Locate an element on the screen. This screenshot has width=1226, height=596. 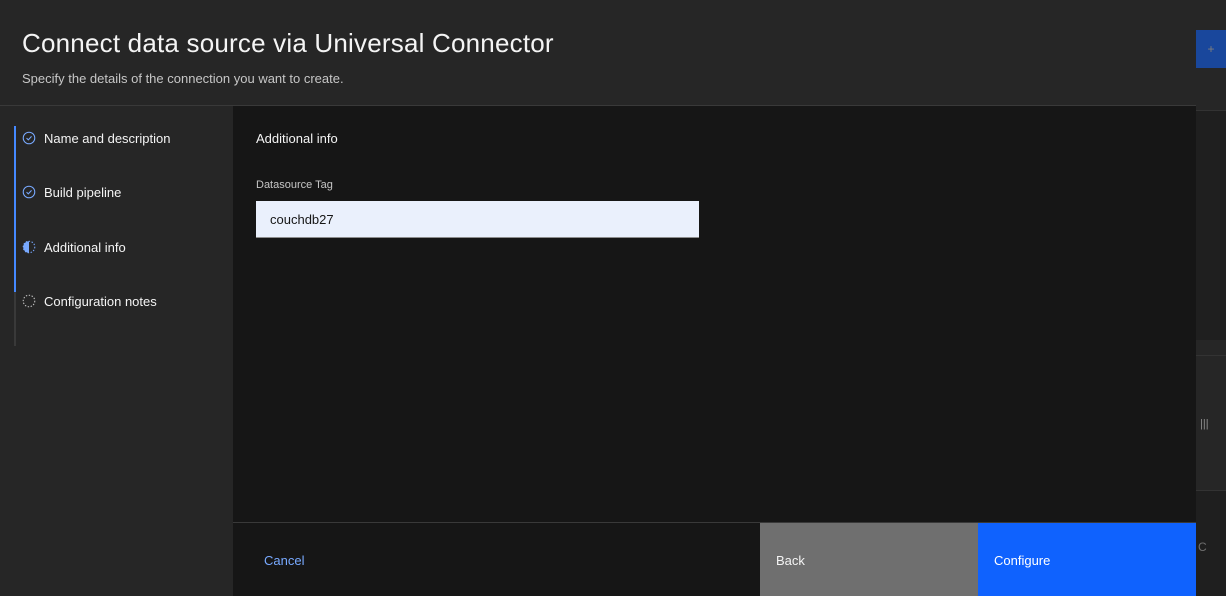
datasource-tag-input is located at coordinates (477, 219).